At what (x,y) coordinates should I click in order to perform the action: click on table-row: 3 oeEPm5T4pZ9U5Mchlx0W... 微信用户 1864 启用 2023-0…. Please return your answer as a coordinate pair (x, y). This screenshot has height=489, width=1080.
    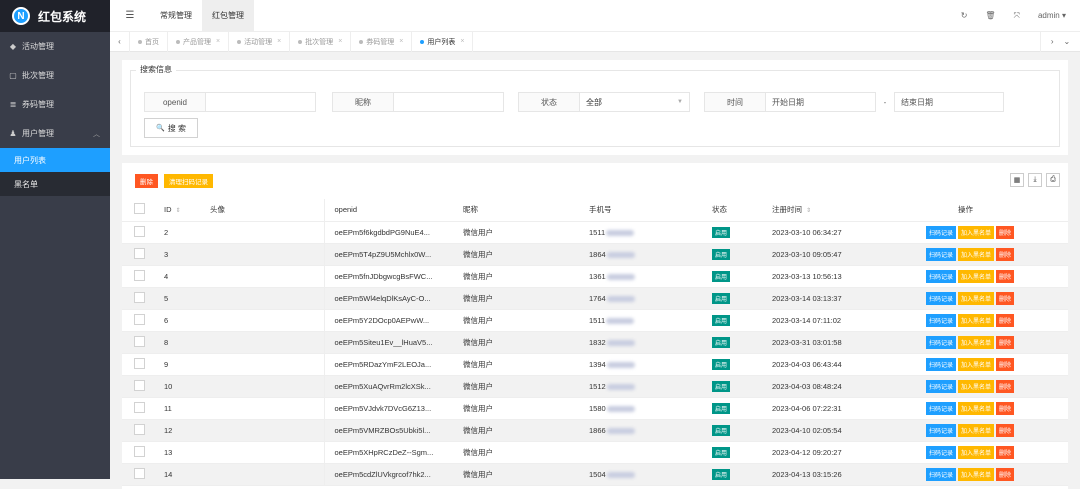
    Looking at the image, I should click on (595, 254).